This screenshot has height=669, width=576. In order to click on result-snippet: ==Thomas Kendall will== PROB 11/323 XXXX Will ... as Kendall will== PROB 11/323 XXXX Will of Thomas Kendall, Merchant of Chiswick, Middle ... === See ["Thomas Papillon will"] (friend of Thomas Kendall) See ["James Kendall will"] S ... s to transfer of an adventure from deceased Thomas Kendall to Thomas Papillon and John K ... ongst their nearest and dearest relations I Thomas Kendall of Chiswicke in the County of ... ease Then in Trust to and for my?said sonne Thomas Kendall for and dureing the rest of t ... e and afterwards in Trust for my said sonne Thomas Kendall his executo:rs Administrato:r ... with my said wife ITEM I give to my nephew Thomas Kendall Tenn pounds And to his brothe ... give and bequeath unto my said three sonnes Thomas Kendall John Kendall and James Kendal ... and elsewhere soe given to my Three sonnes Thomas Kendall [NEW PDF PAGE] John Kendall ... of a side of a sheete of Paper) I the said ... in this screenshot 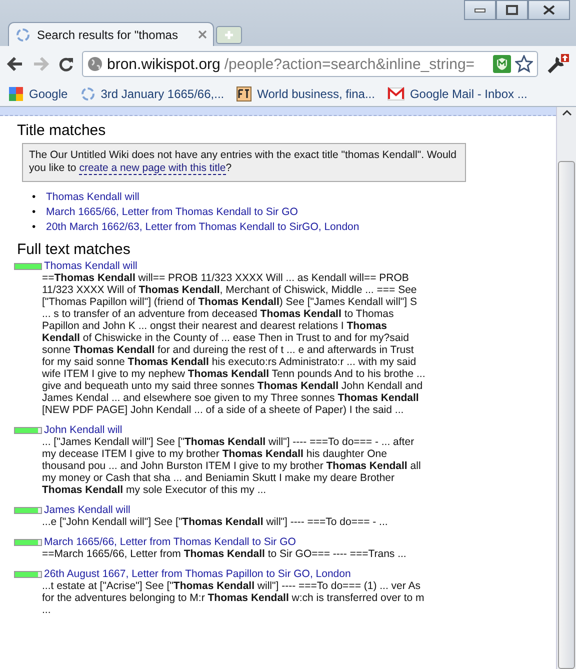, I will do `click(234, 344)`.